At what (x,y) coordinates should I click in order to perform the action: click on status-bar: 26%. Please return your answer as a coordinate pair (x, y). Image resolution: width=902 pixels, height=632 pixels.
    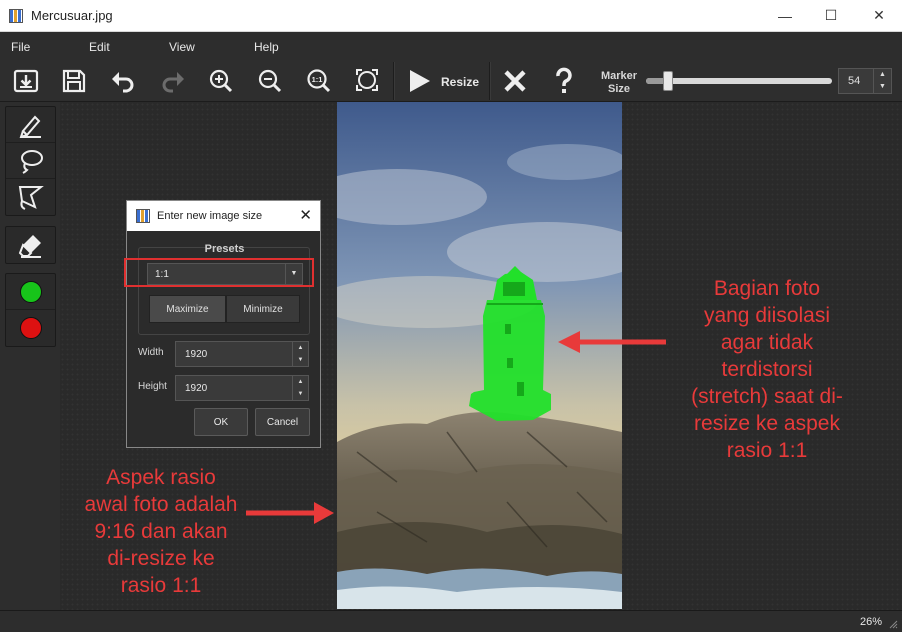
    Looking at the image, I should click on (451, 621).